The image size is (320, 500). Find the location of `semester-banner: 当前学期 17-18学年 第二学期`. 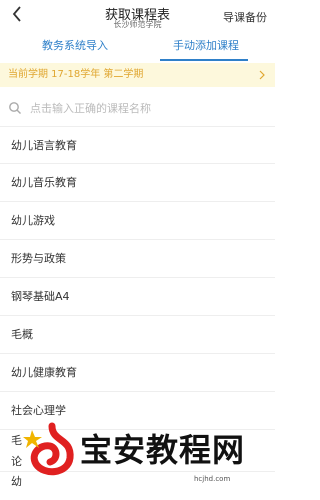

semester-banner: 当前学期 17-18学年 第二学期 is located at coordinates (137, 75).